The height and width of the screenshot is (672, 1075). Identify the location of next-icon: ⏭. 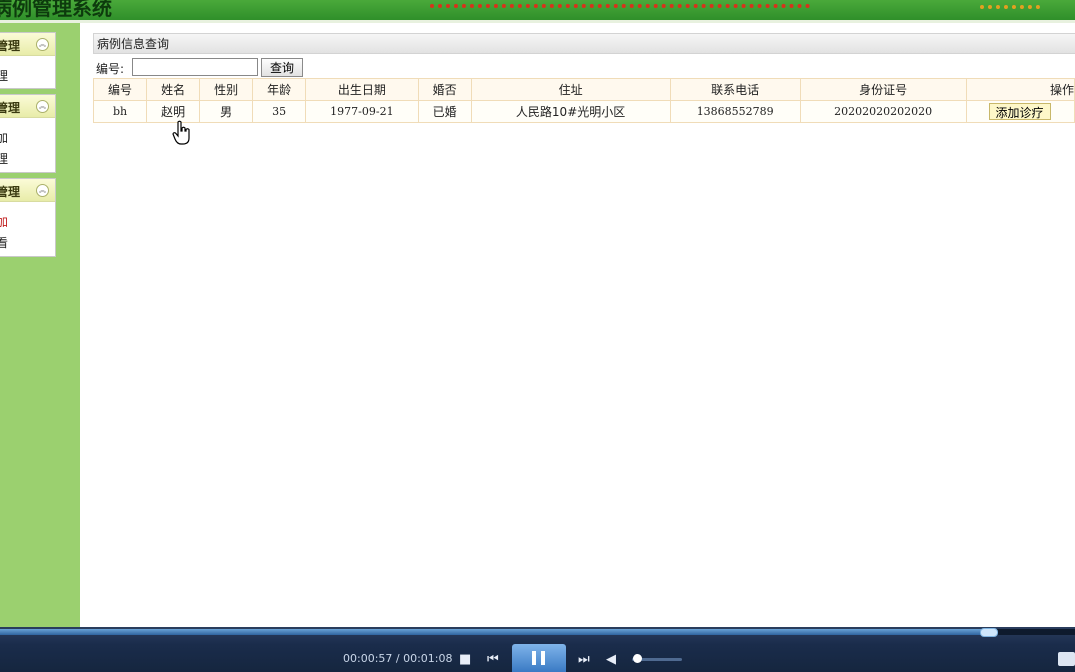
(584, 660).